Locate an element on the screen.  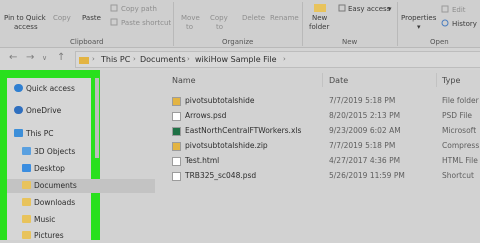
pictures-folder-icon is located at coordinates (26, 235).